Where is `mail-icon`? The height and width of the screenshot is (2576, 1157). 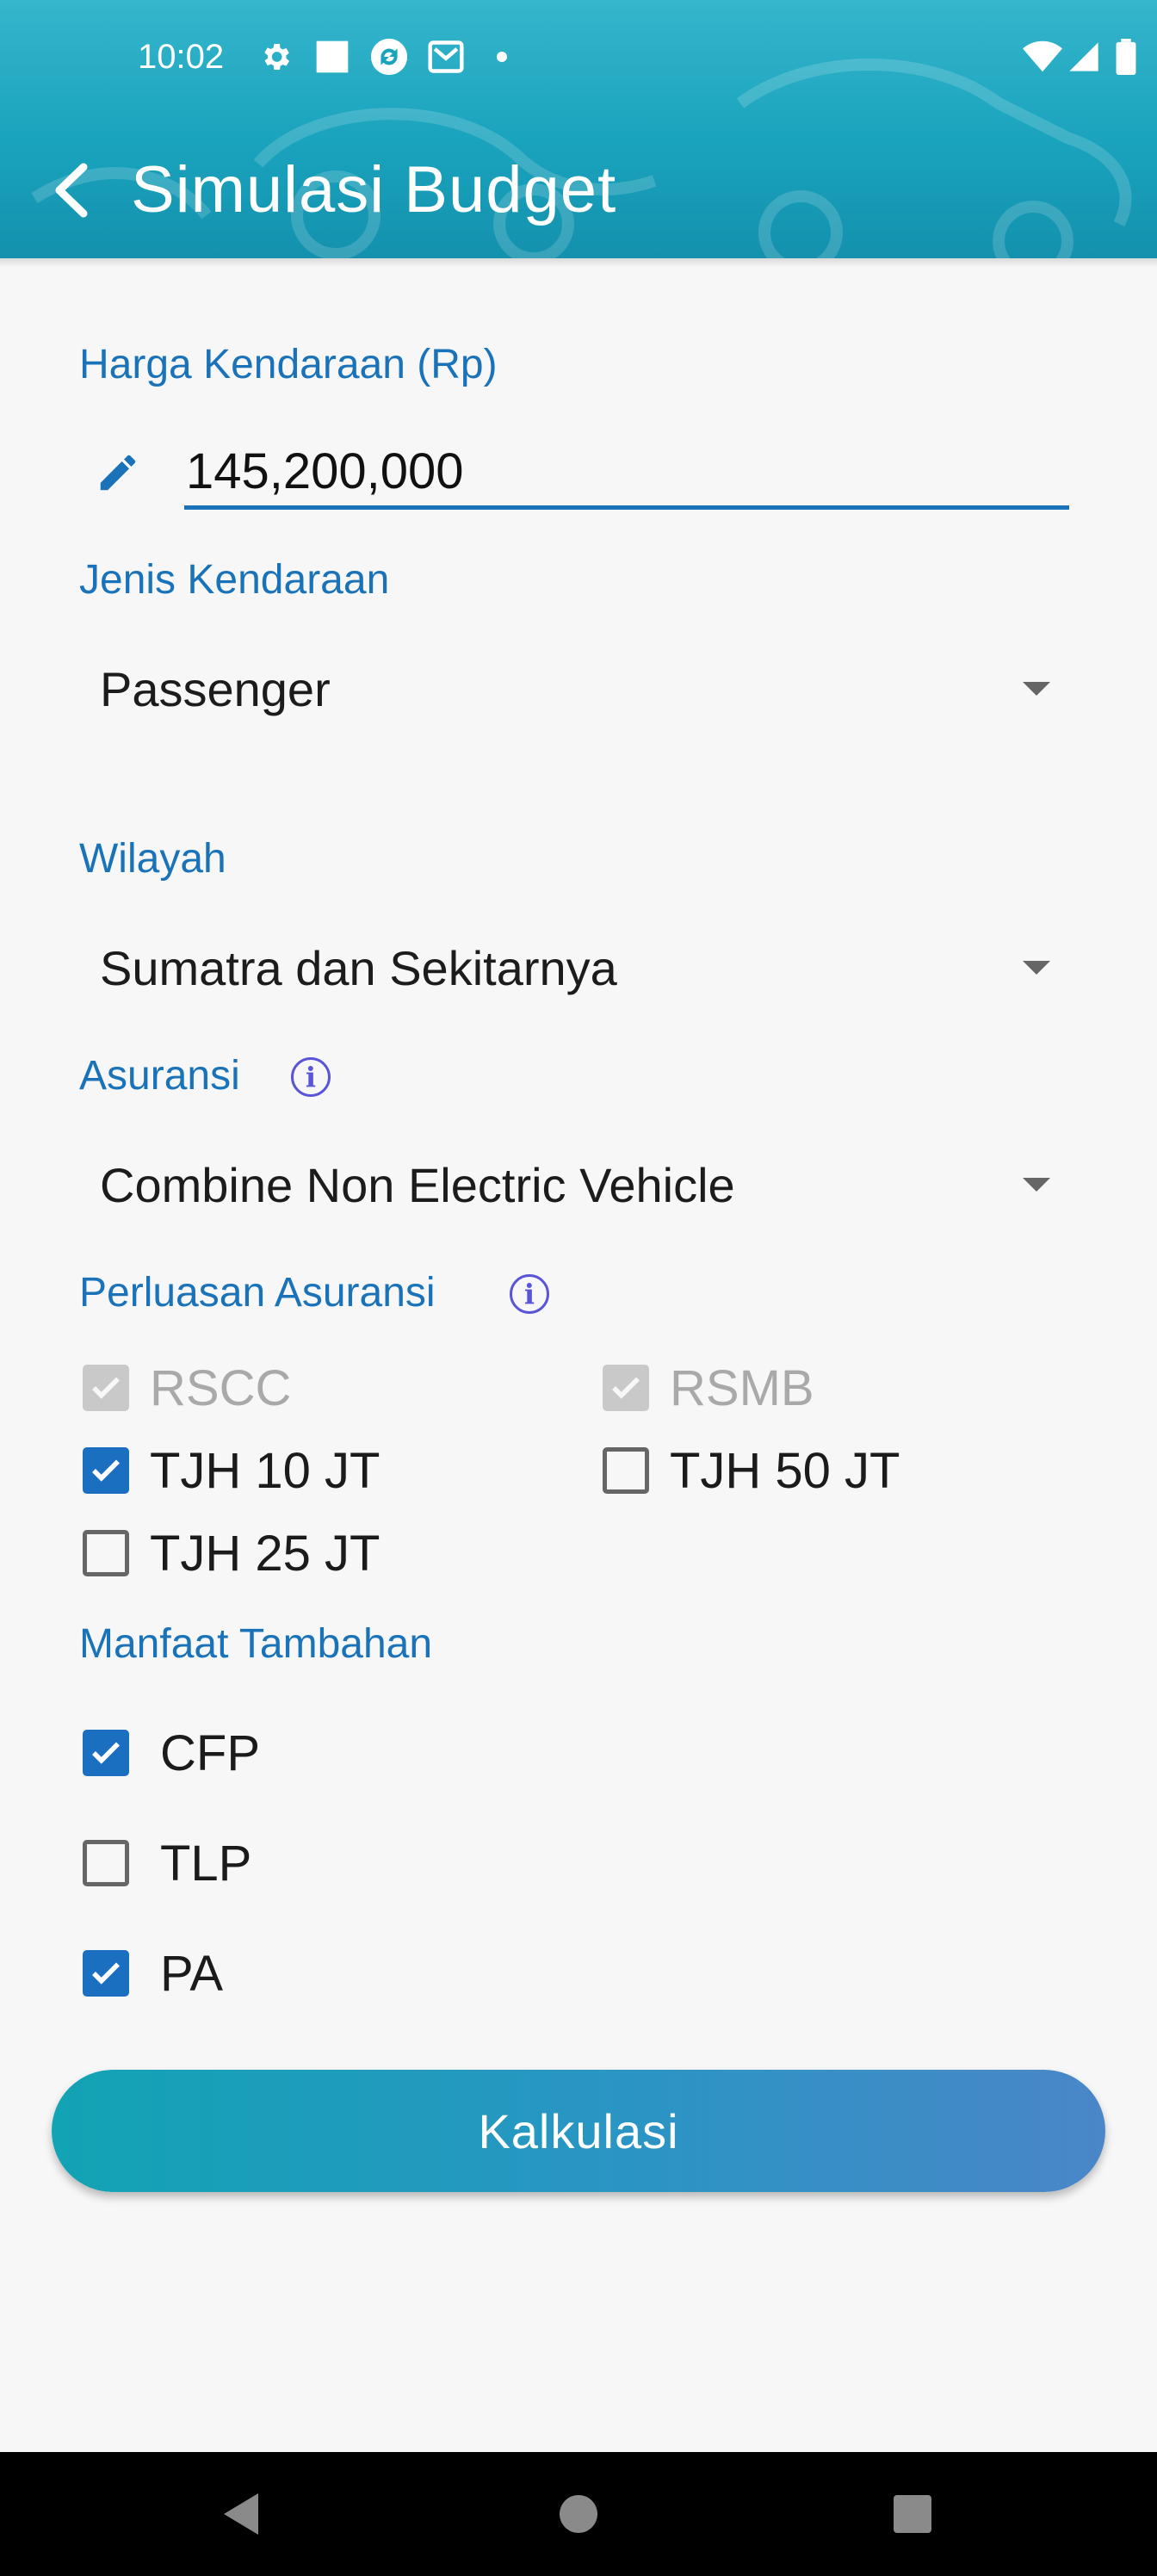
mail-icon is located at coordinates (446, 57).